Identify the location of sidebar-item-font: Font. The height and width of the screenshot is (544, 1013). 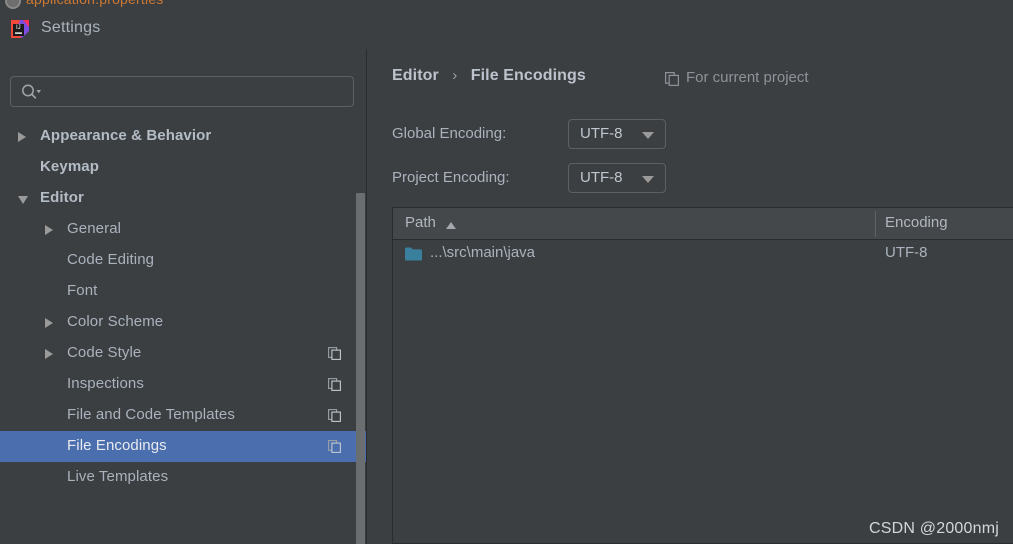
(183, 291).